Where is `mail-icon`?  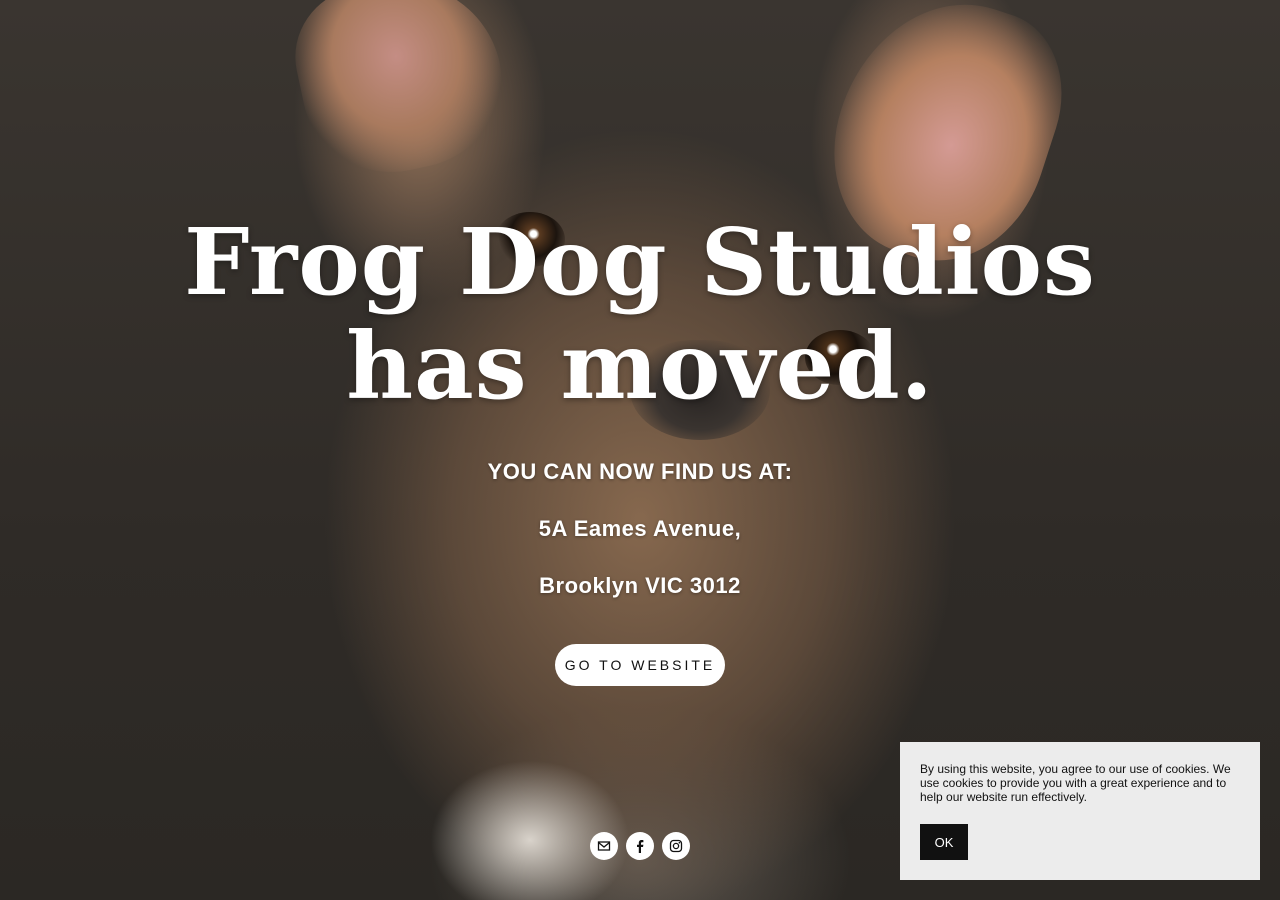 mail-icon is located at coordinates (604, 846).